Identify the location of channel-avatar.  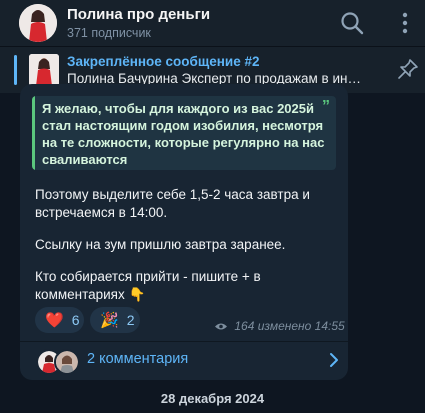
(38, 23).